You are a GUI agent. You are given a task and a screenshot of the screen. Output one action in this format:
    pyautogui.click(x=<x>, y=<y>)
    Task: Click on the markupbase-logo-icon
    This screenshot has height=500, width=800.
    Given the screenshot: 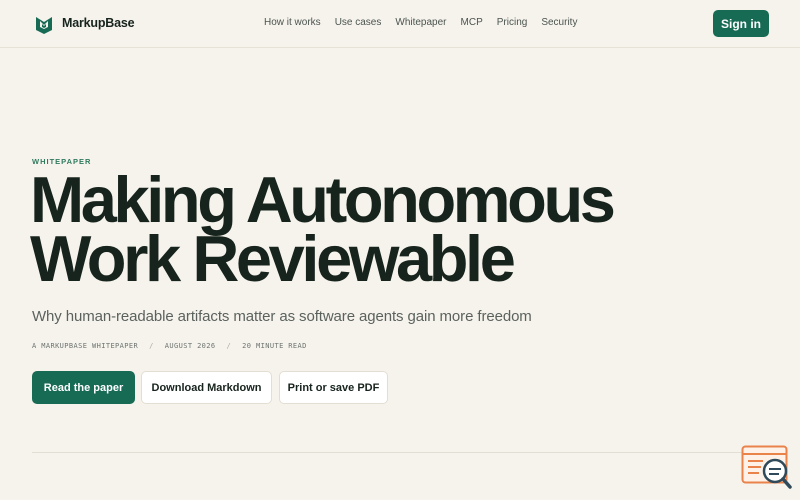 What is the action you would take?
    pyautogui.click(x=44, y=24)
    